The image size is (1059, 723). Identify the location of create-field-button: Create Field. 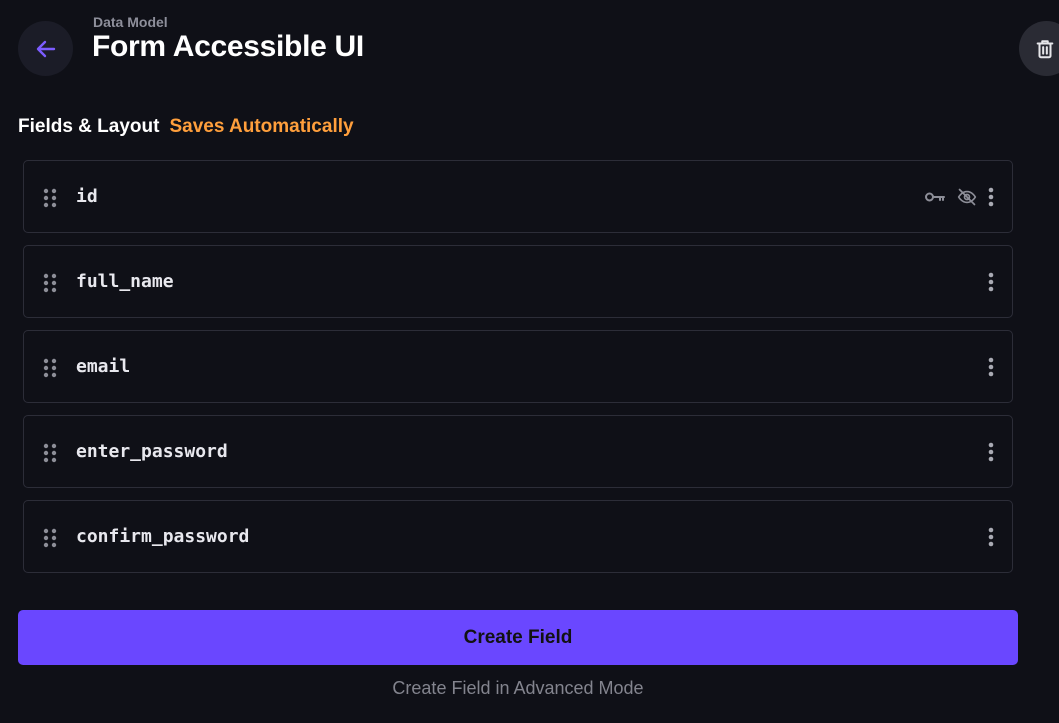
(518, 637).